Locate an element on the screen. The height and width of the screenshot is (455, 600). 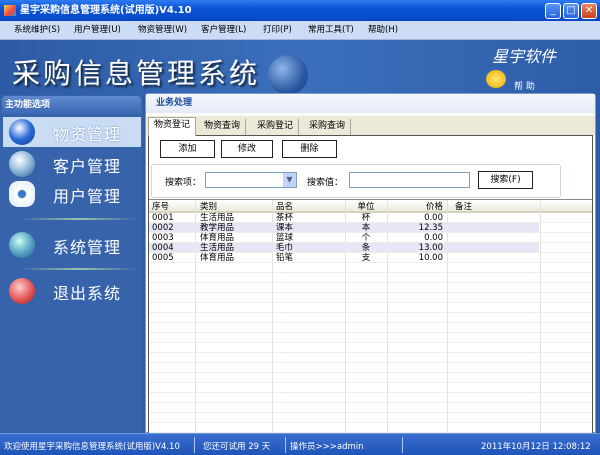
chevron-down-icon: ▼ is located at coordinates (289, 180).